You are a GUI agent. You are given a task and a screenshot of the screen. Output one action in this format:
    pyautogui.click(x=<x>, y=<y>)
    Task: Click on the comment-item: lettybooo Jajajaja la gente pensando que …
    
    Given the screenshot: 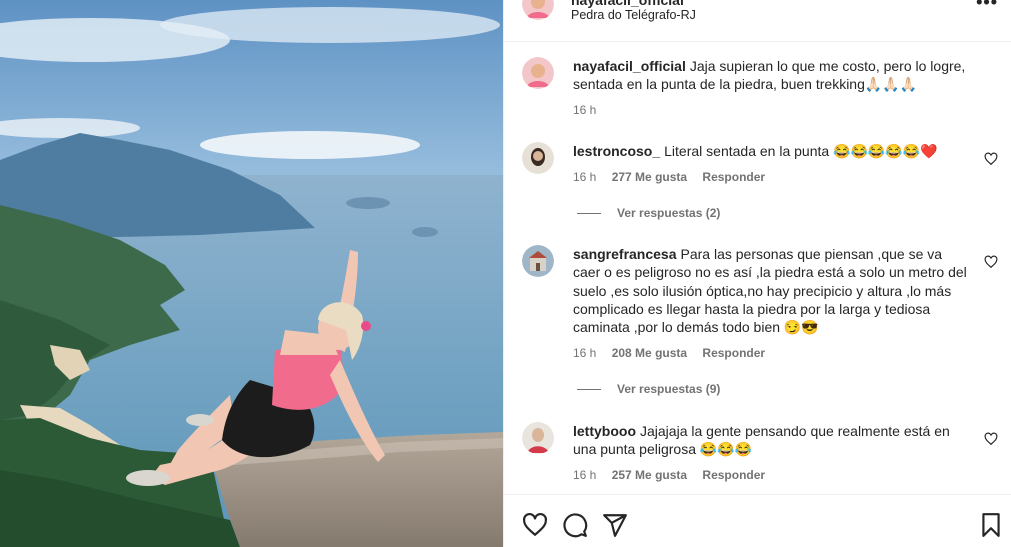 What is the action you would take?
    pyautogui.click(x=760, y=454)
    